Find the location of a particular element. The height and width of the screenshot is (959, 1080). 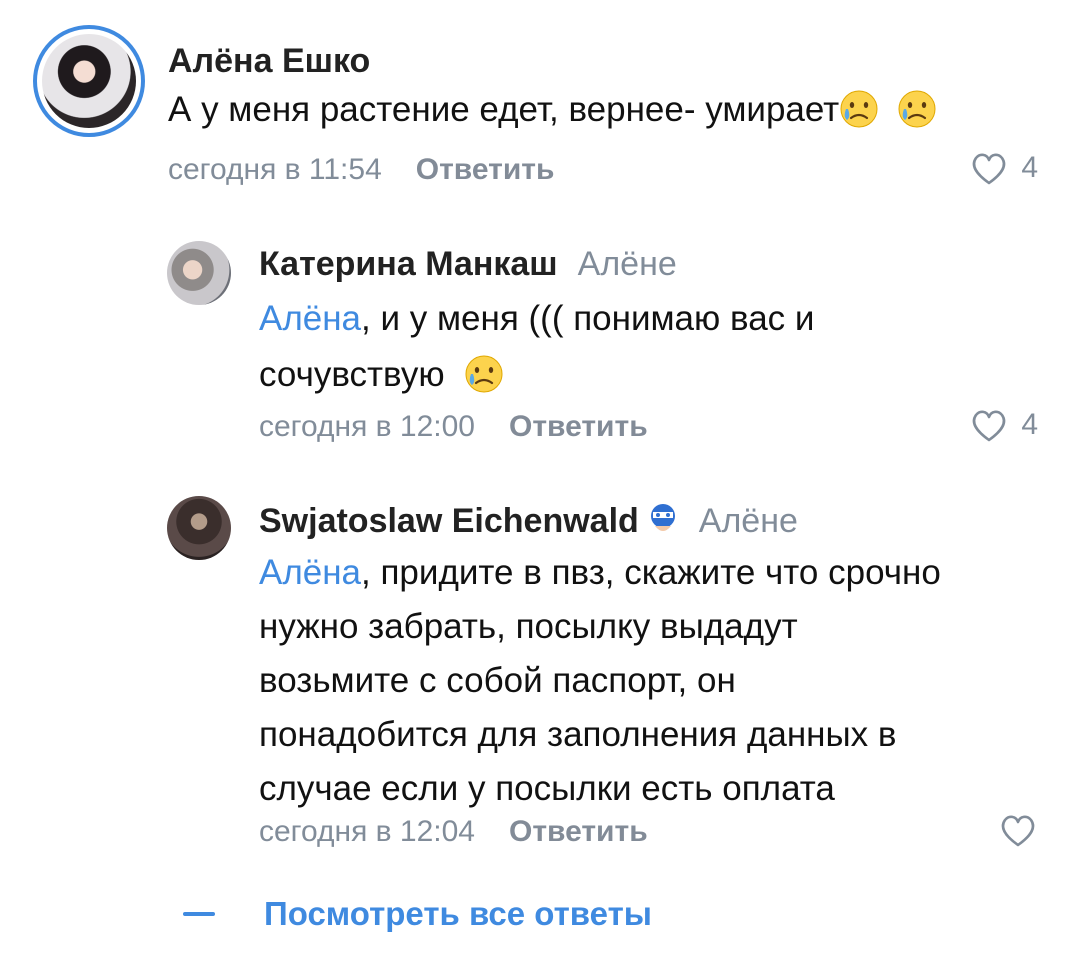

author-name: Swjatoslaw Eichenwald Алёне is located at coordinates (528, 521).